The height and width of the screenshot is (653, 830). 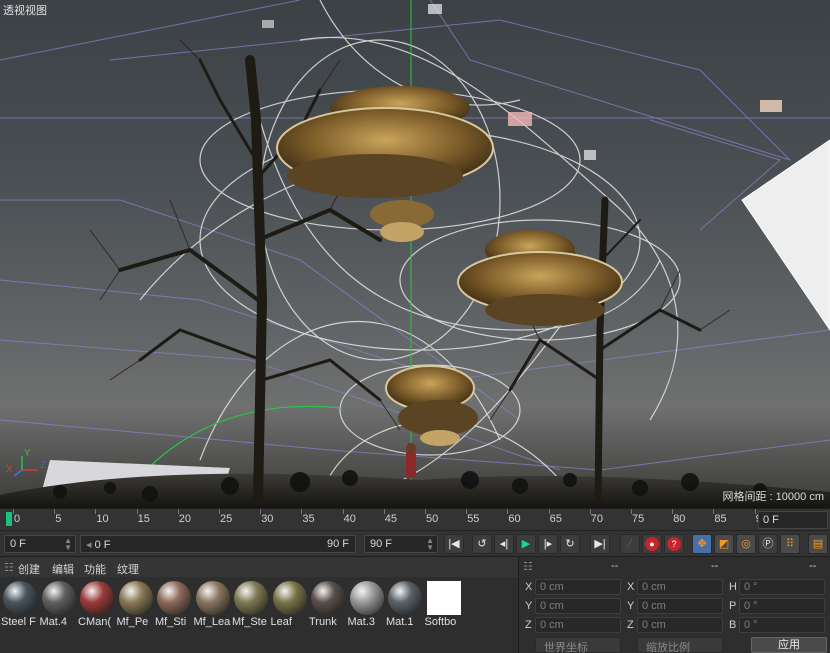 What do you see at coordinates (53, 622) in the screenshot?
I see `material-label: Mat.4` at bounding box center [53, 622].